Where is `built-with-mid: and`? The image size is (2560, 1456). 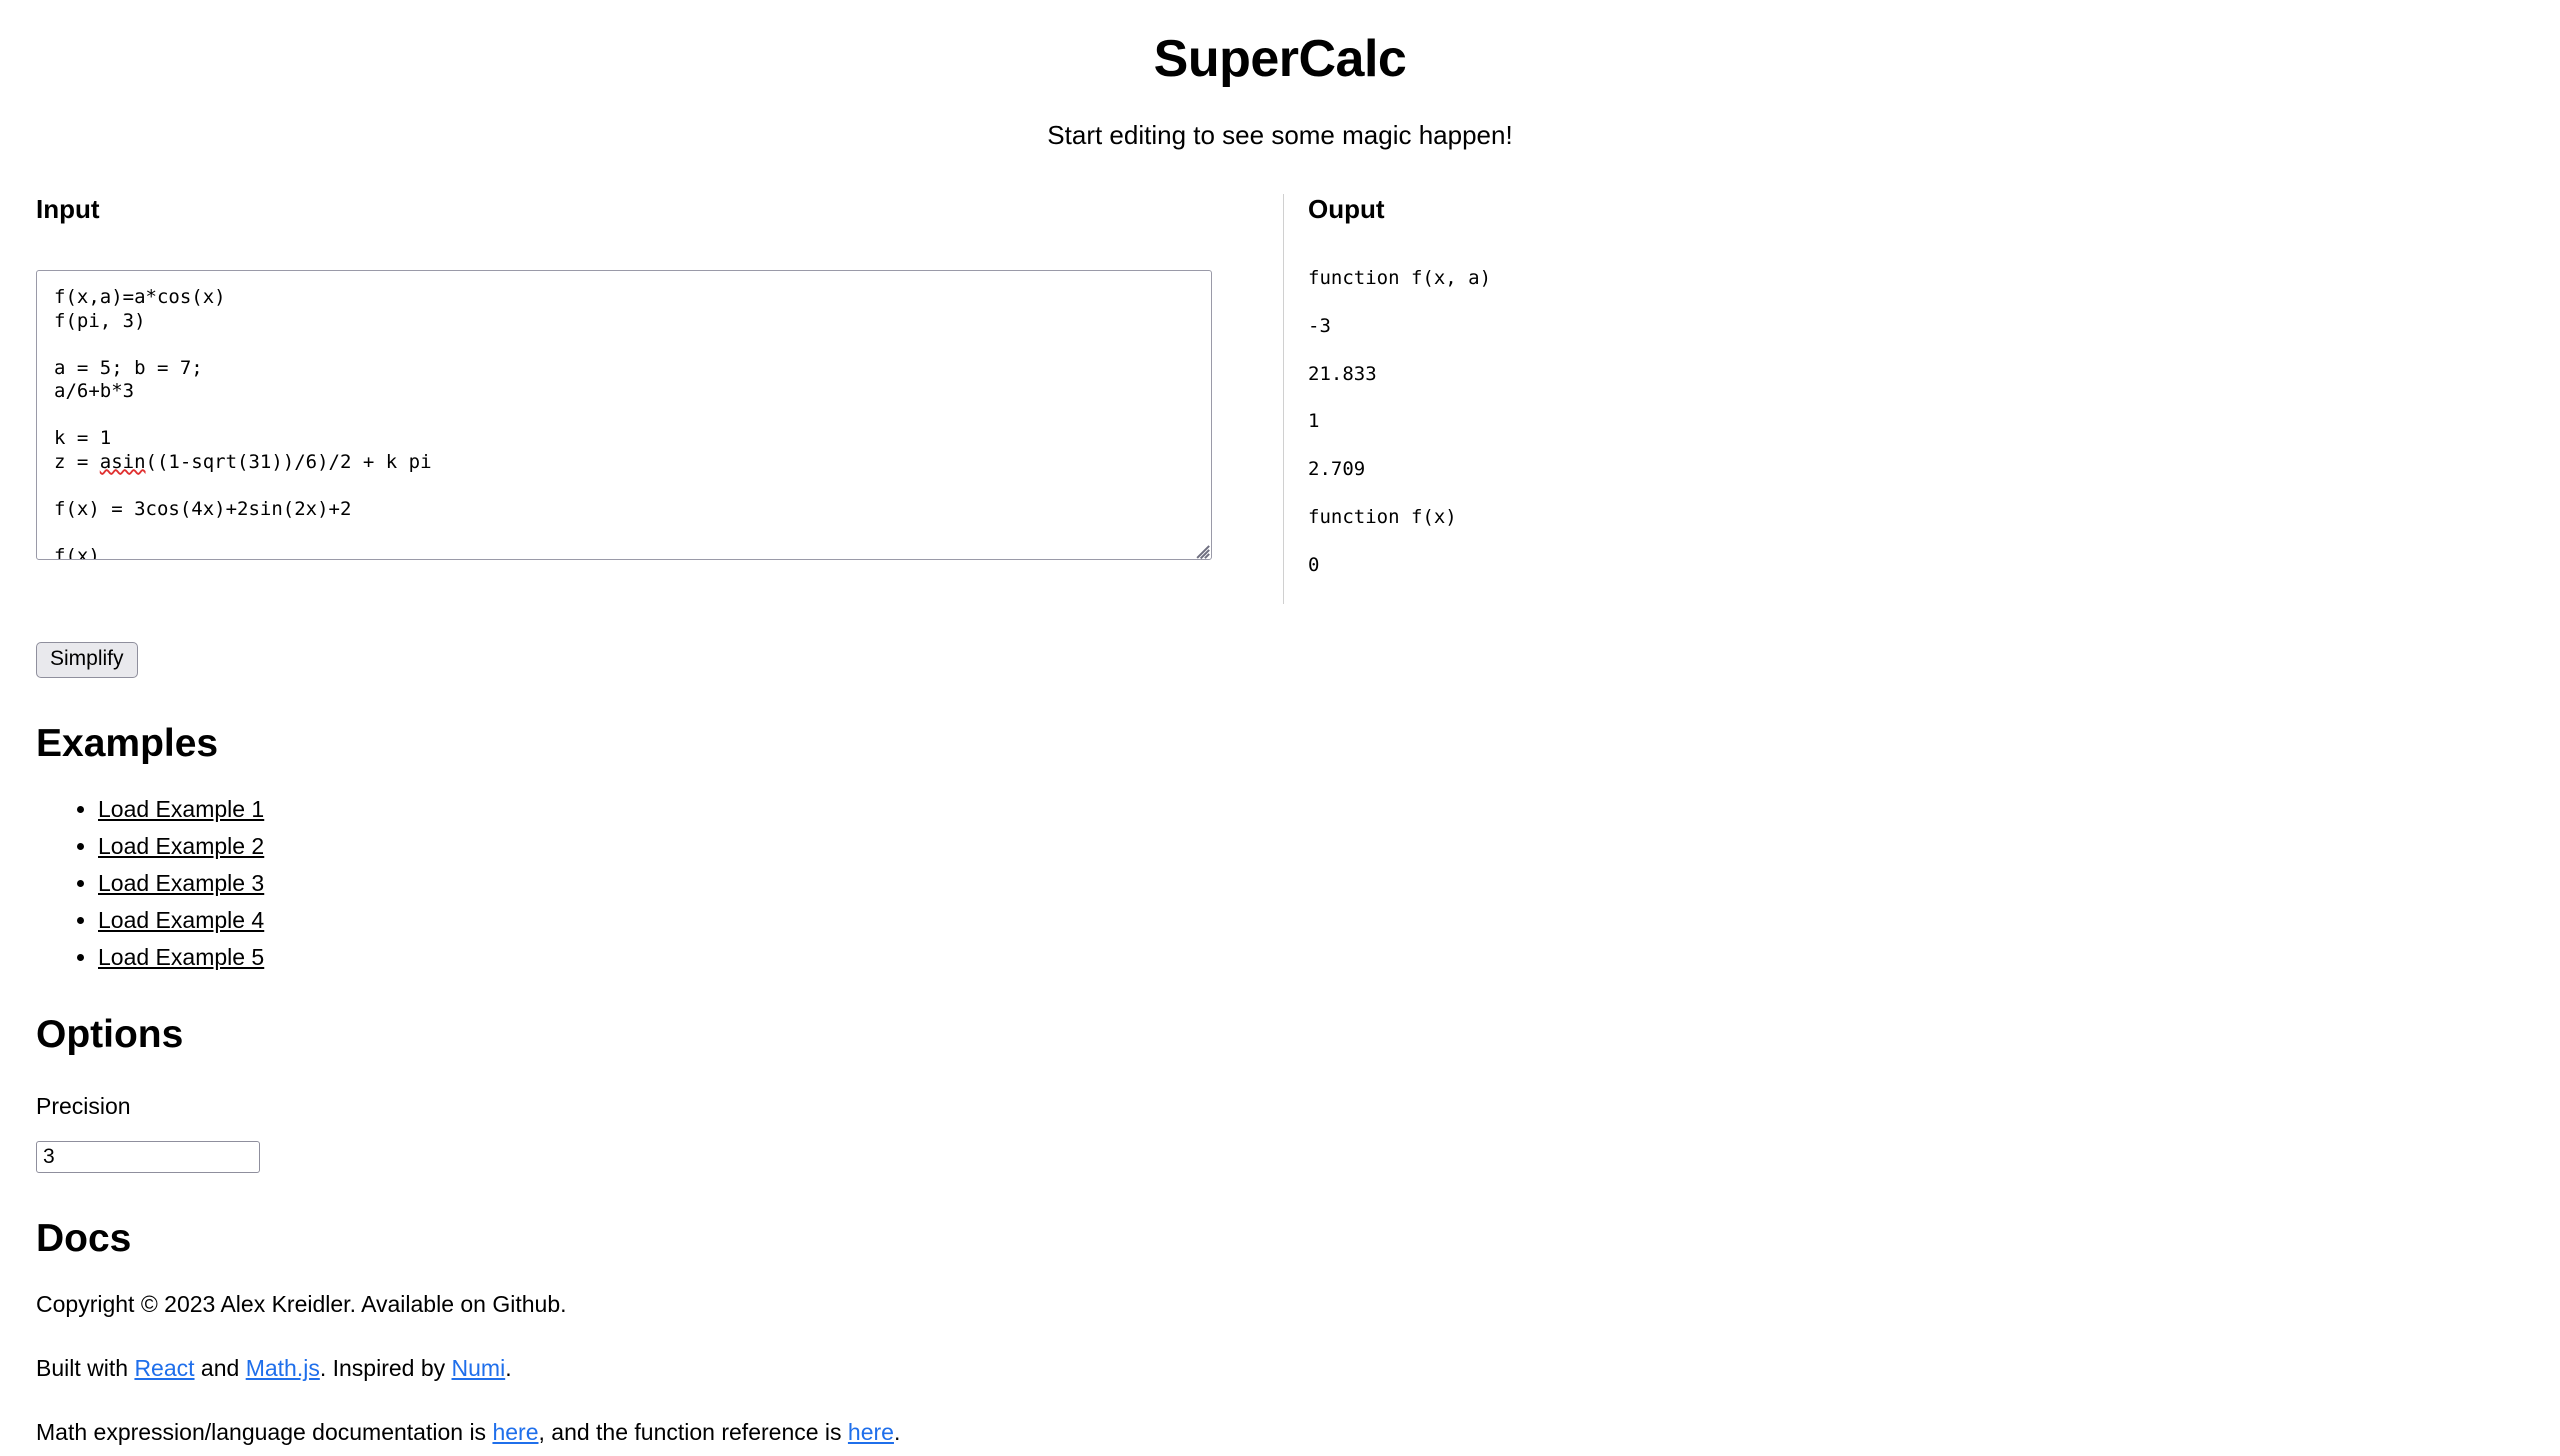
built-with-mid: and is located at coordinates (220, 1367).